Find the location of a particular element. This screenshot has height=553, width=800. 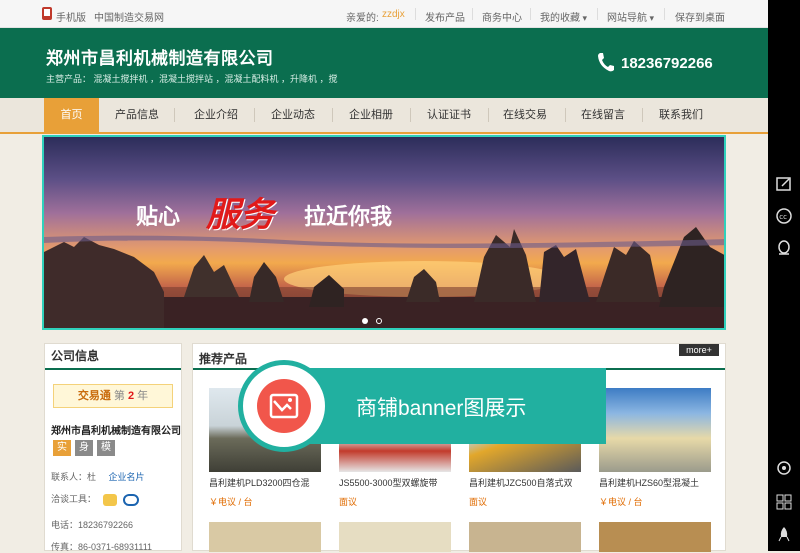

right-toolbar: cc is located at coordinates (784, 275).